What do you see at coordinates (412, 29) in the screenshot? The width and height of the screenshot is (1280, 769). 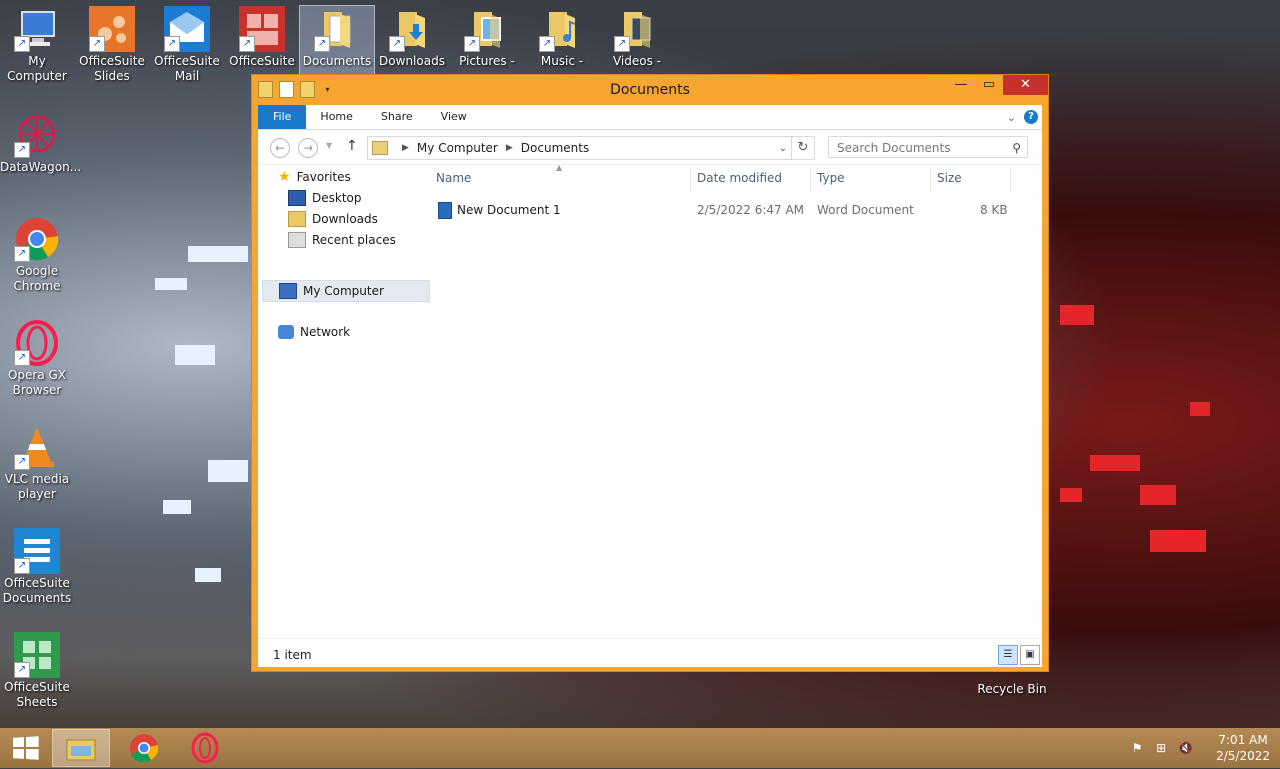 I see `downloads-folder-icon: ↗` at bounding box center [412, 29].